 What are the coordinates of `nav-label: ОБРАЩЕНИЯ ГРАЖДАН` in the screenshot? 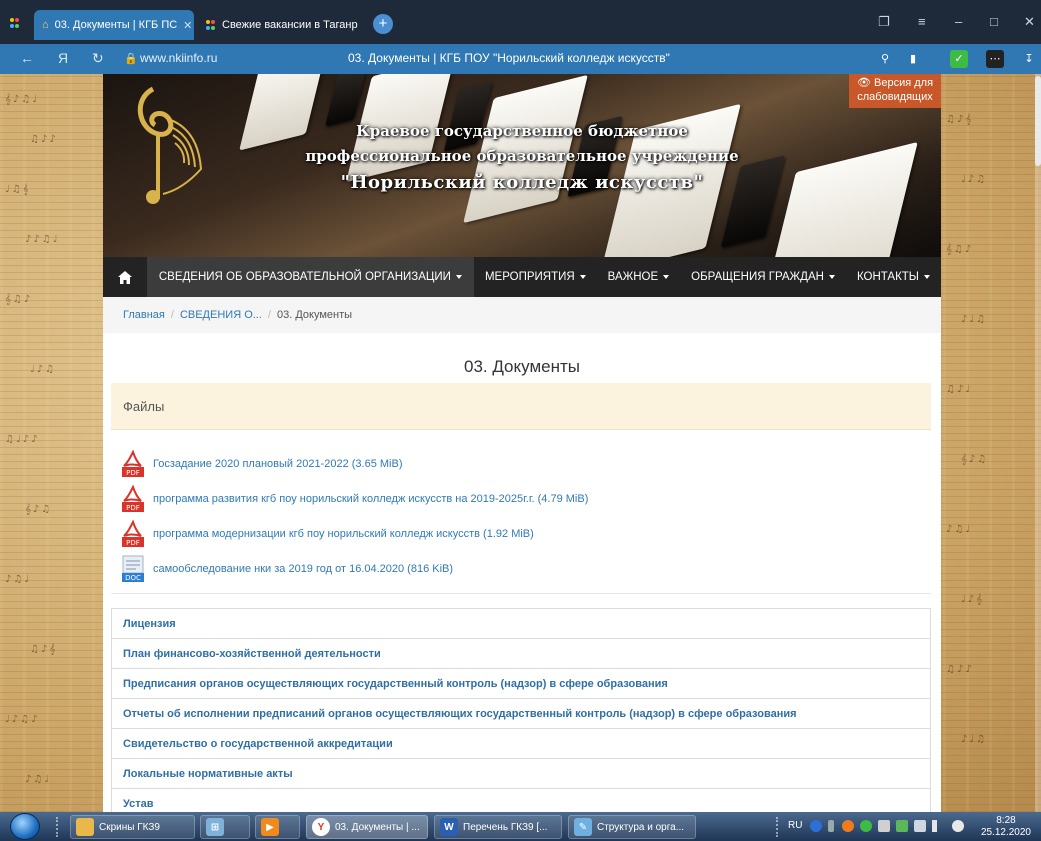 It's located at (757, 277).